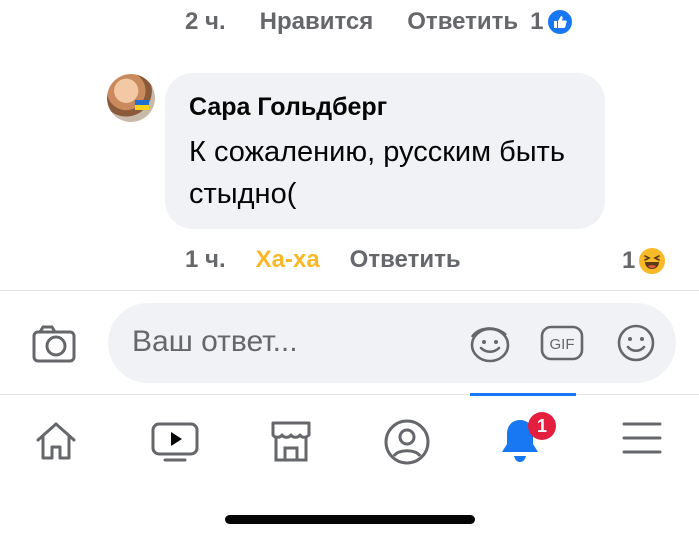  What do you see at coordinates (642, 440) in the screenshot?
I see `menu-icon` at bounding box center [642, 440].